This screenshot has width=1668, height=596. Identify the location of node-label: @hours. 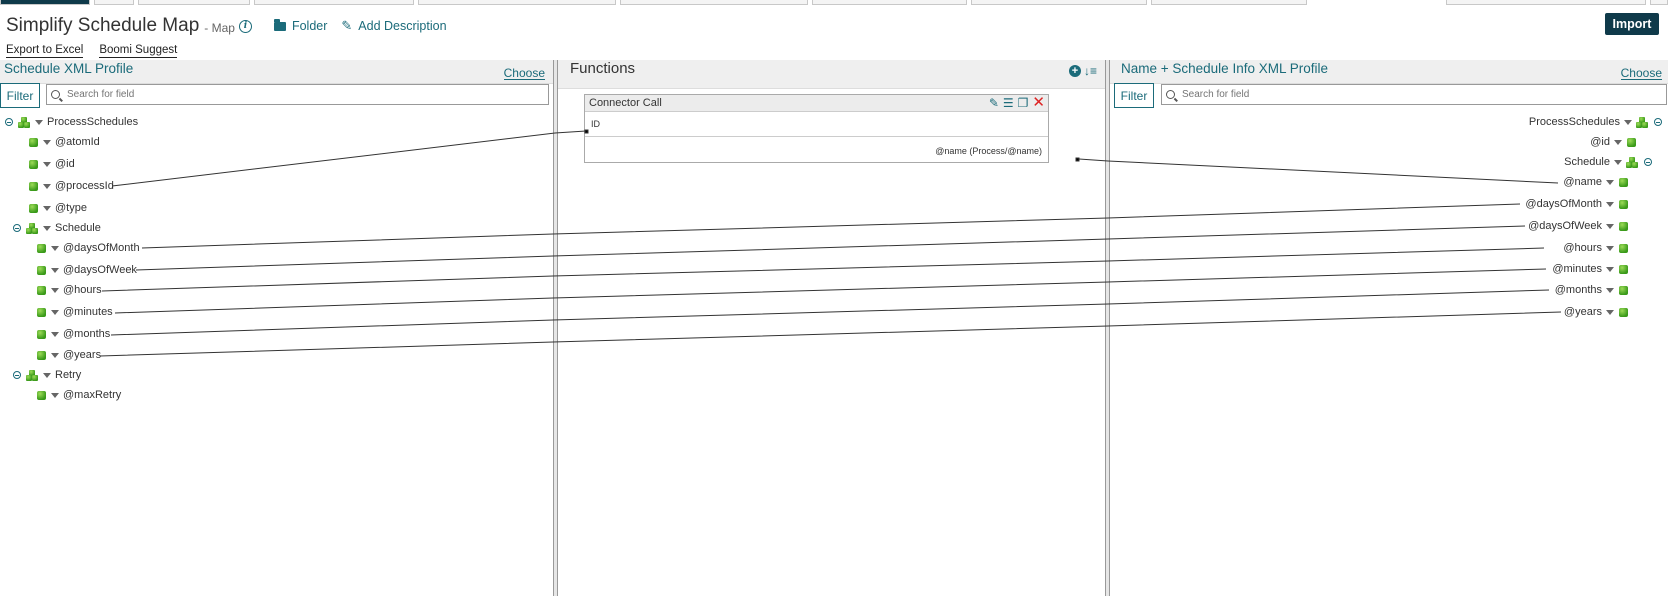
(1582, 248).